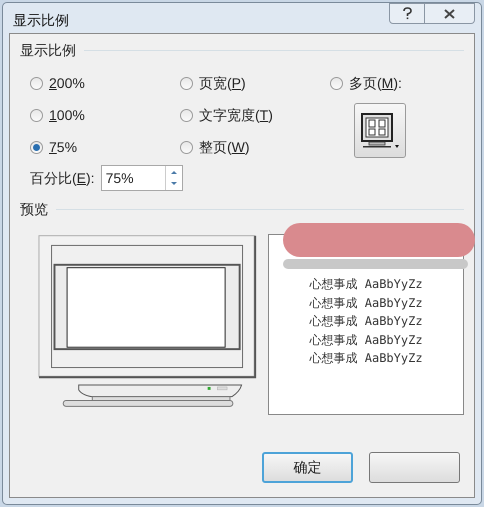  I want to click on option-label: 100%, so click(67, 115).